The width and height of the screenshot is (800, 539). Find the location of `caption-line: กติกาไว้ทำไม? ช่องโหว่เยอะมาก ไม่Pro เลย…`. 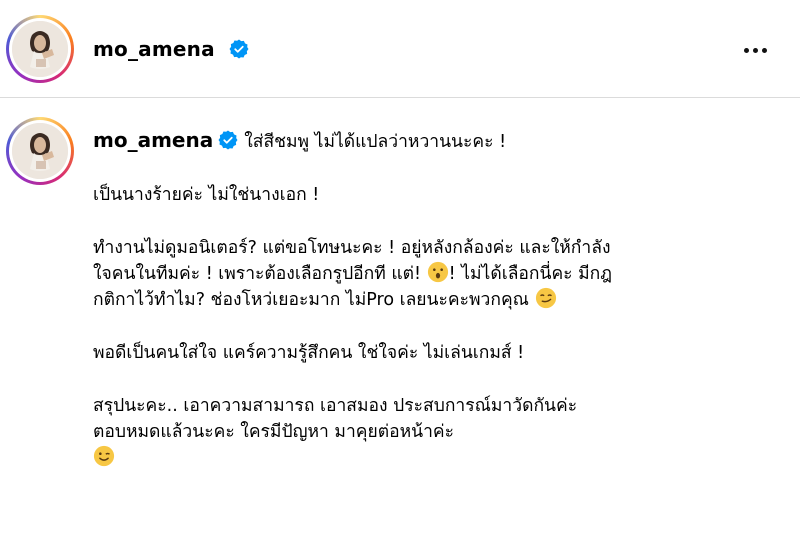

caption-line: กติกาไว้ทำไม? ช่องโหว่เยอะมาก ไม่Pro เลย… is located at coordinates (311, 300).